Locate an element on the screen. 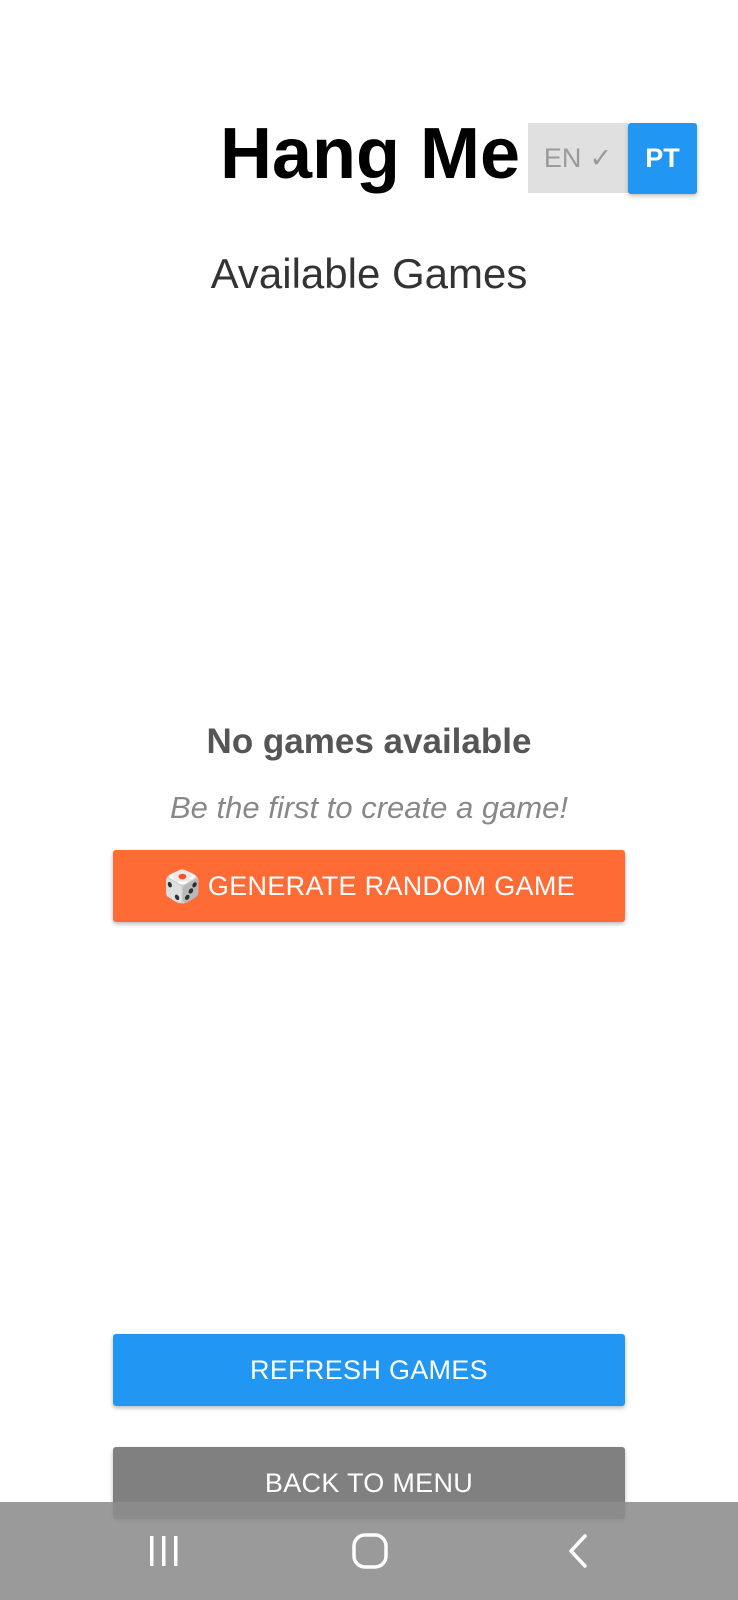  language-pt-button: PT is located at coordinates (662, 158).